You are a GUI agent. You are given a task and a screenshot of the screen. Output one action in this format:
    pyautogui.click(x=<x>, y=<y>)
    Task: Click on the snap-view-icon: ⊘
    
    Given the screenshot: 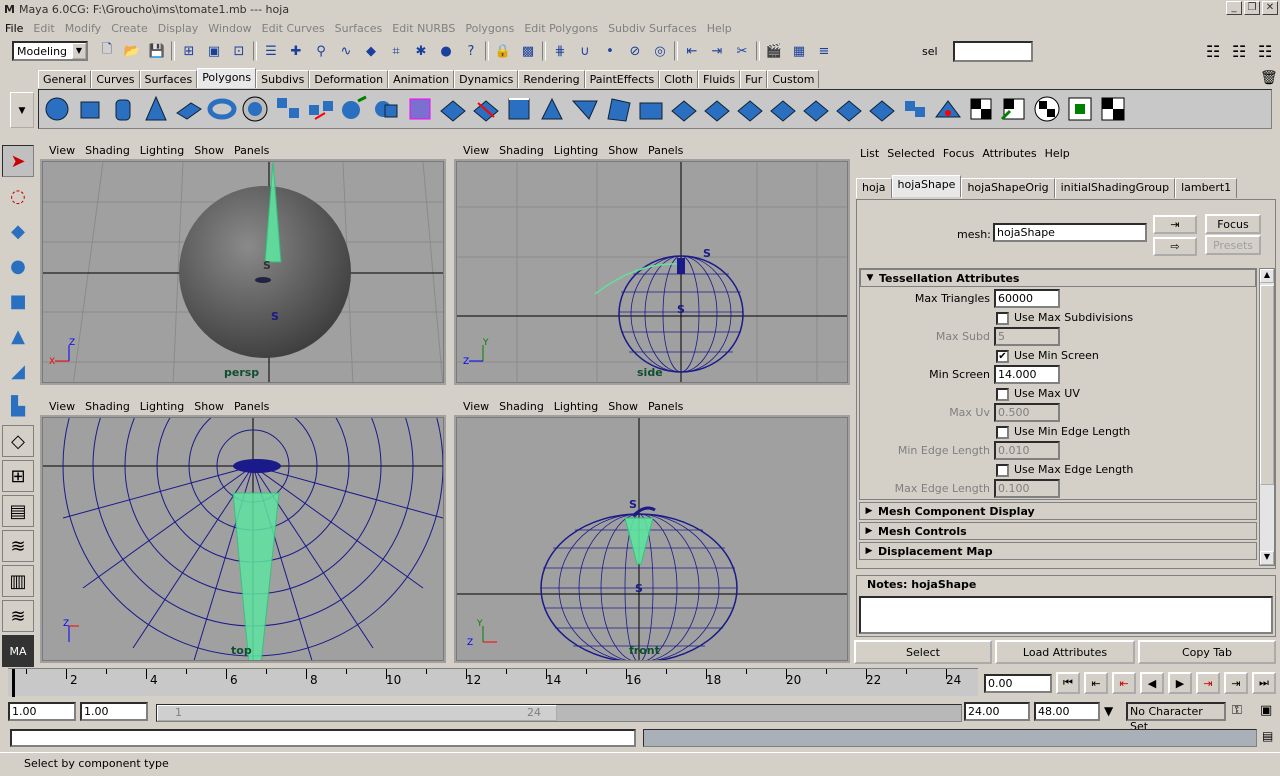 What is the action you would take?
    pyautogui.click(x=635, y=51)
    